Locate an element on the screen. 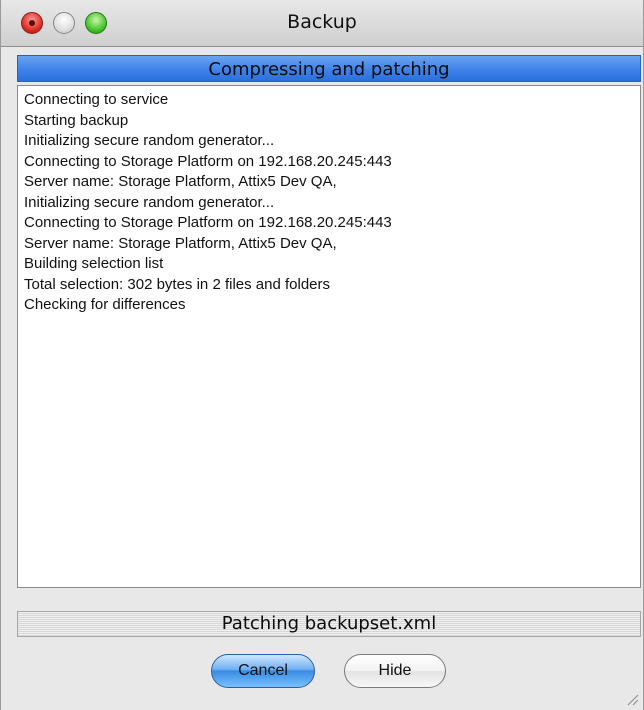  progress-status-label: Compressing and patching is located at coordinates (329, 69).